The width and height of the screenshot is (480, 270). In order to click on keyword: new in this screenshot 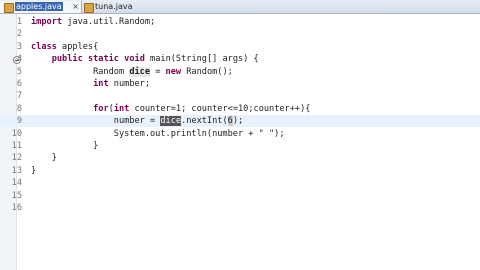, I will do `click(173, 71)`.